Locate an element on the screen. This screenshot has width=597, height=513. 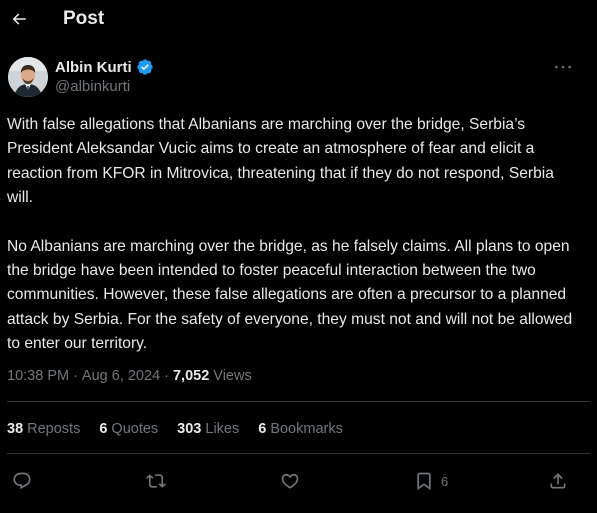
reposts-stat: 38 Reposts is located at coordinates (43, 429).